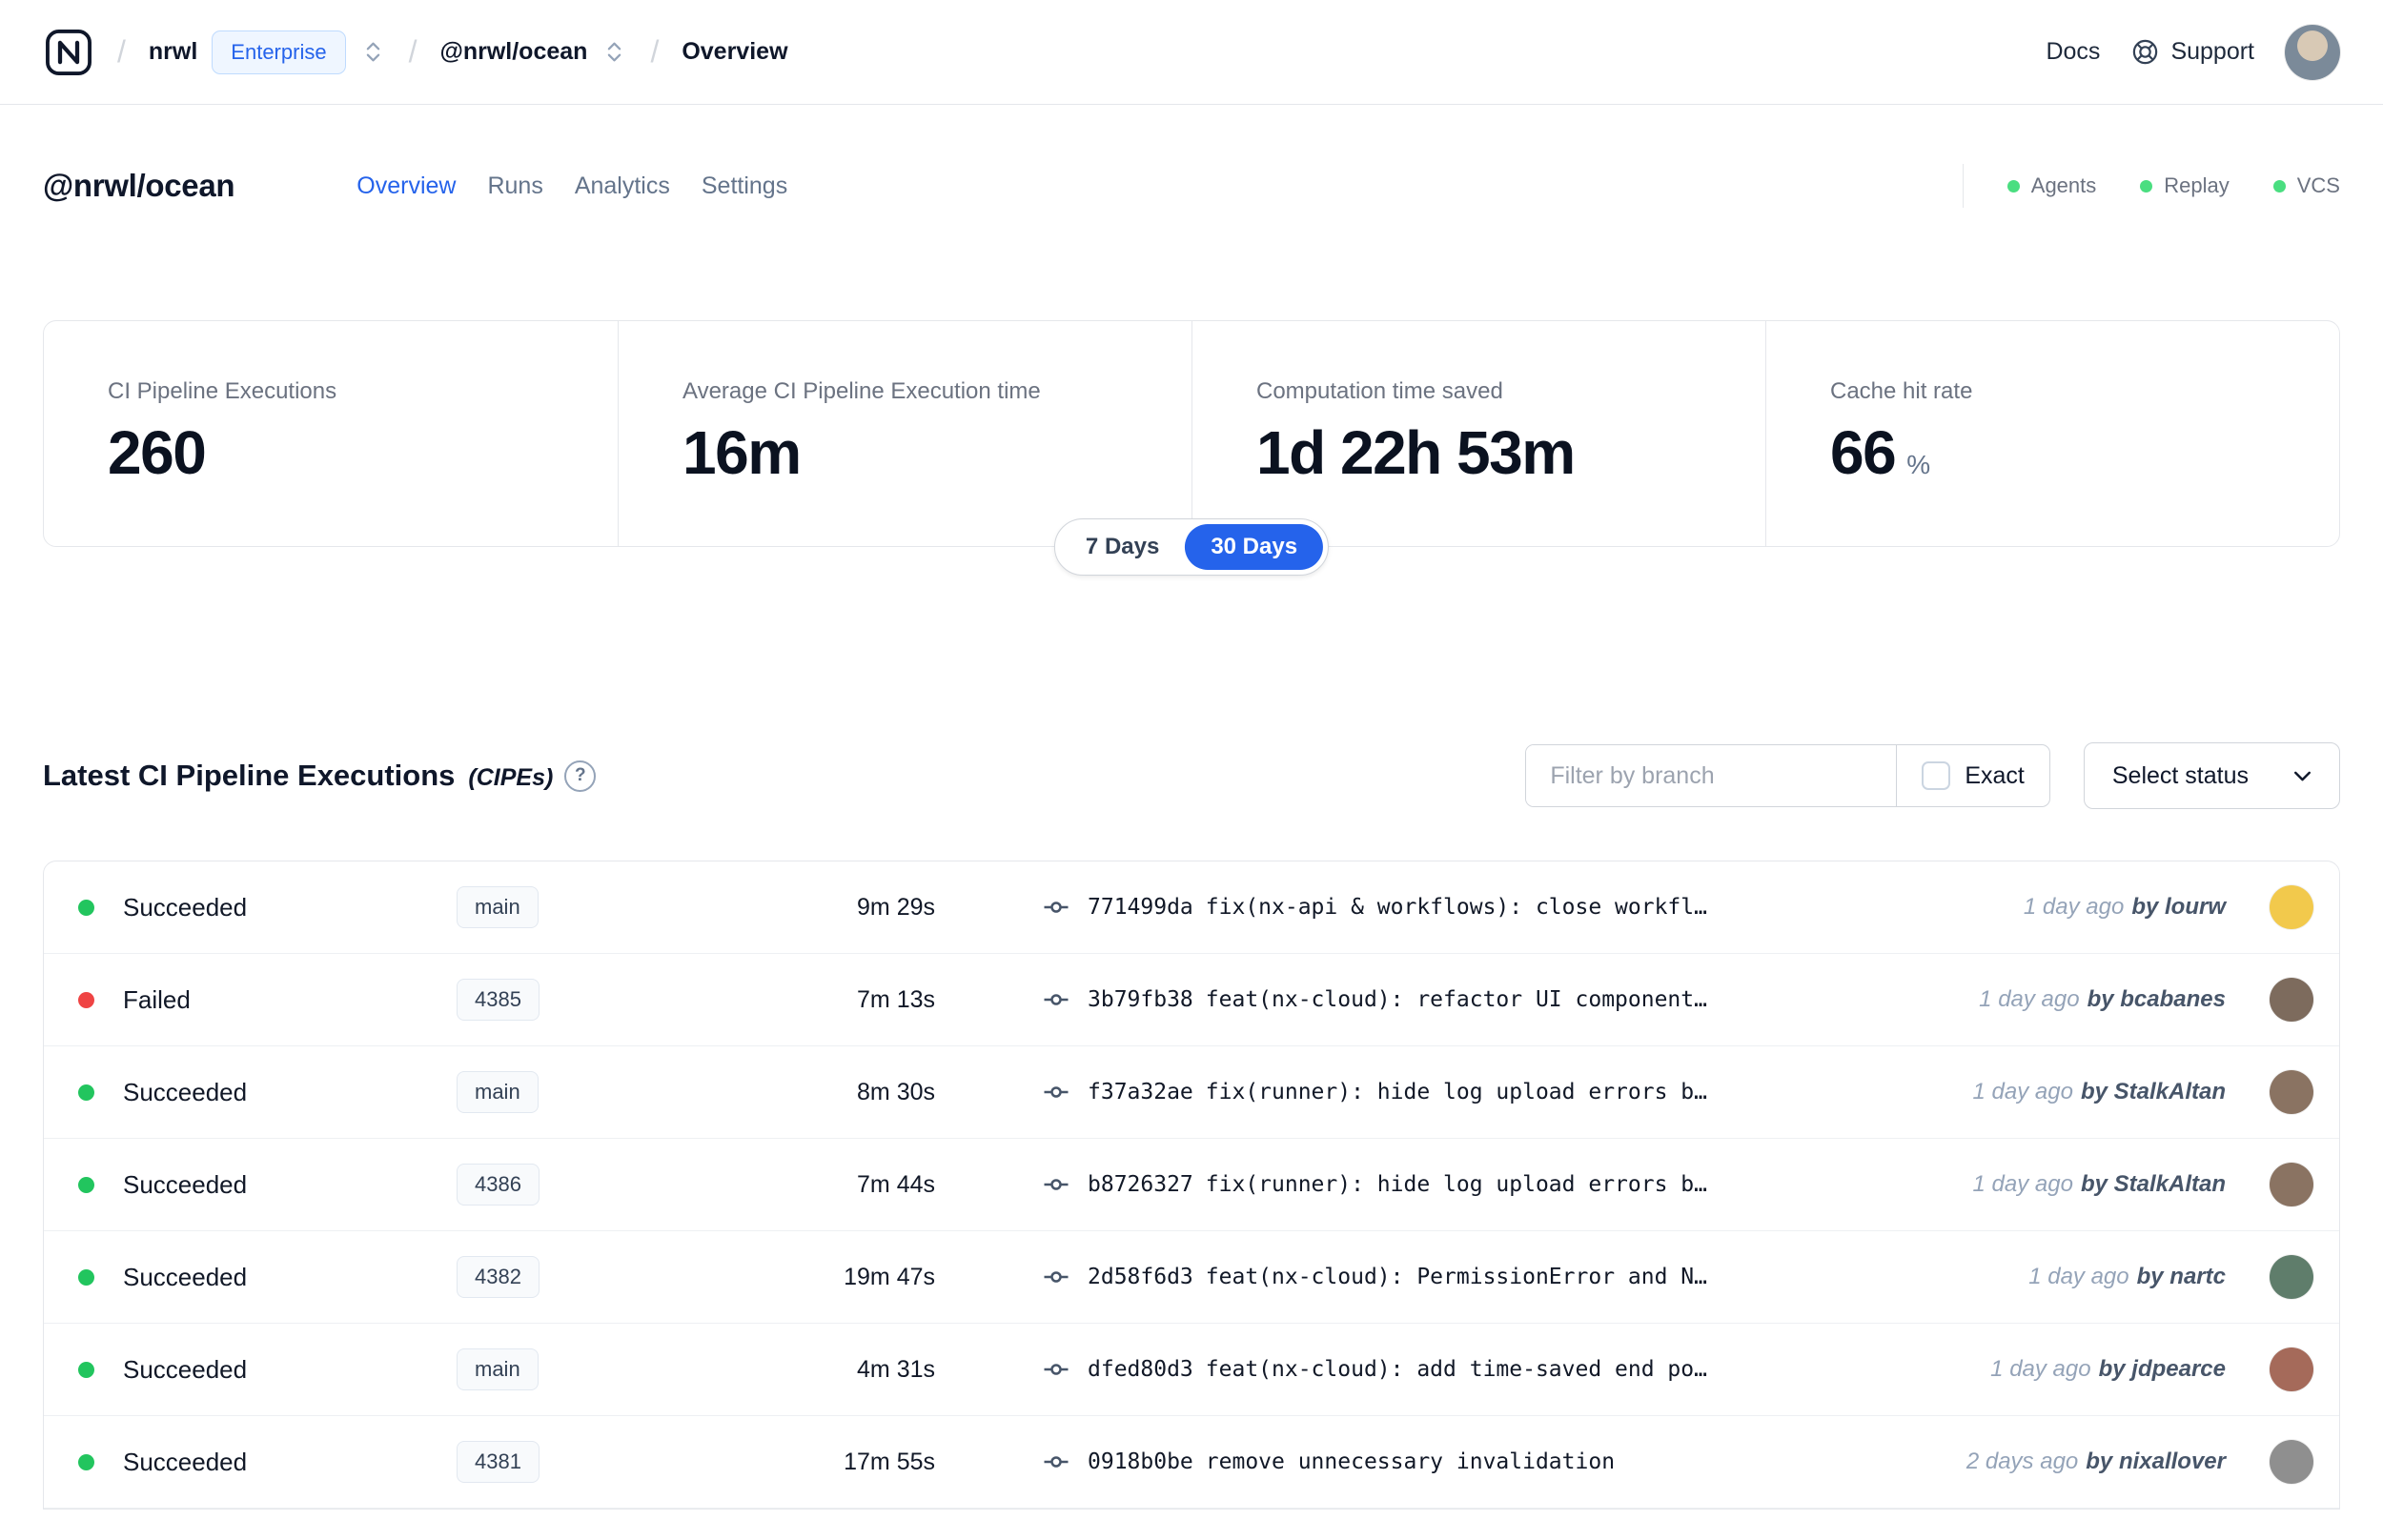  Describe the element at coordinates (1140, 1092) in the screenshot. I see `commit-hash: f37a32ae` at that location.